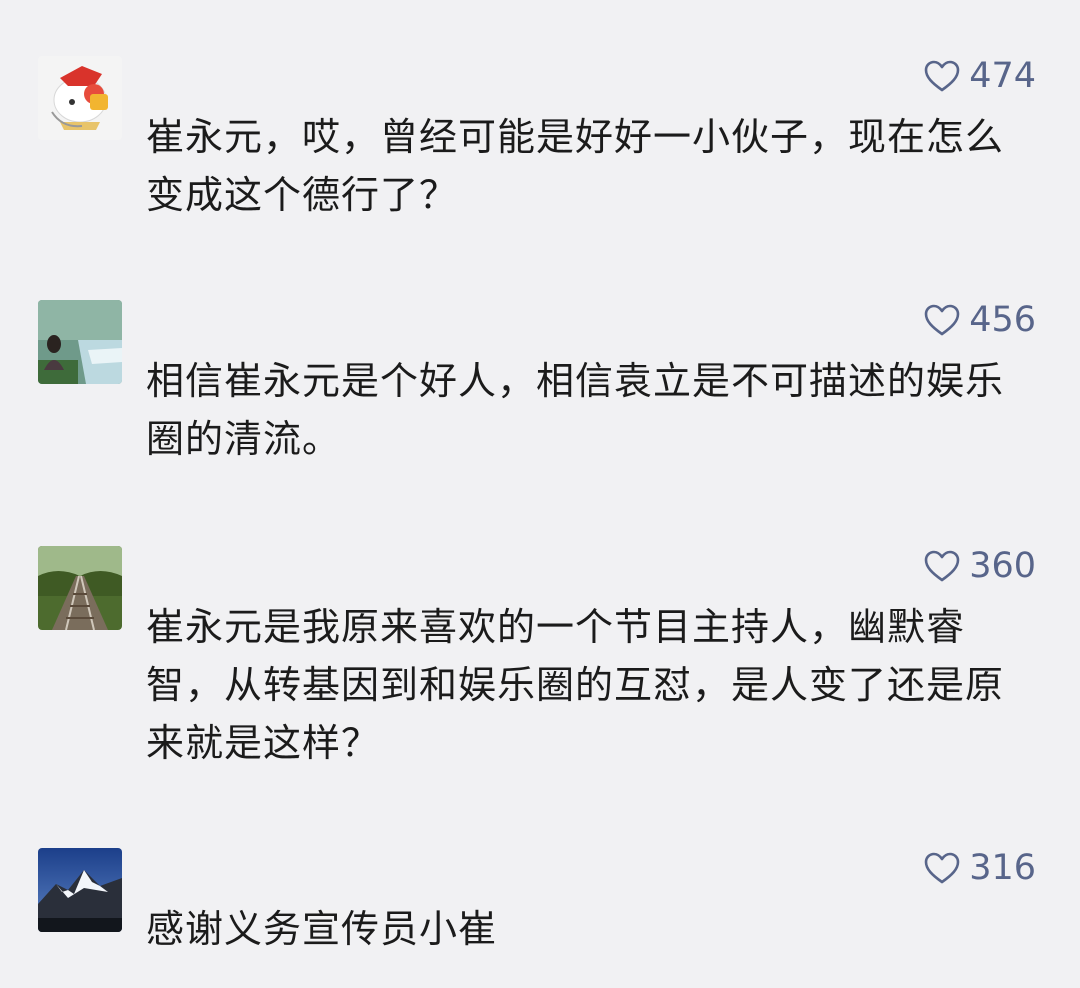 Image resolution: width=1080 pixels, height=988 pixels. I want to click on comment-text: 相信崔永元是个好人，相信袁立是不可描述的娱乐圈的清流。, so click(575, 410).